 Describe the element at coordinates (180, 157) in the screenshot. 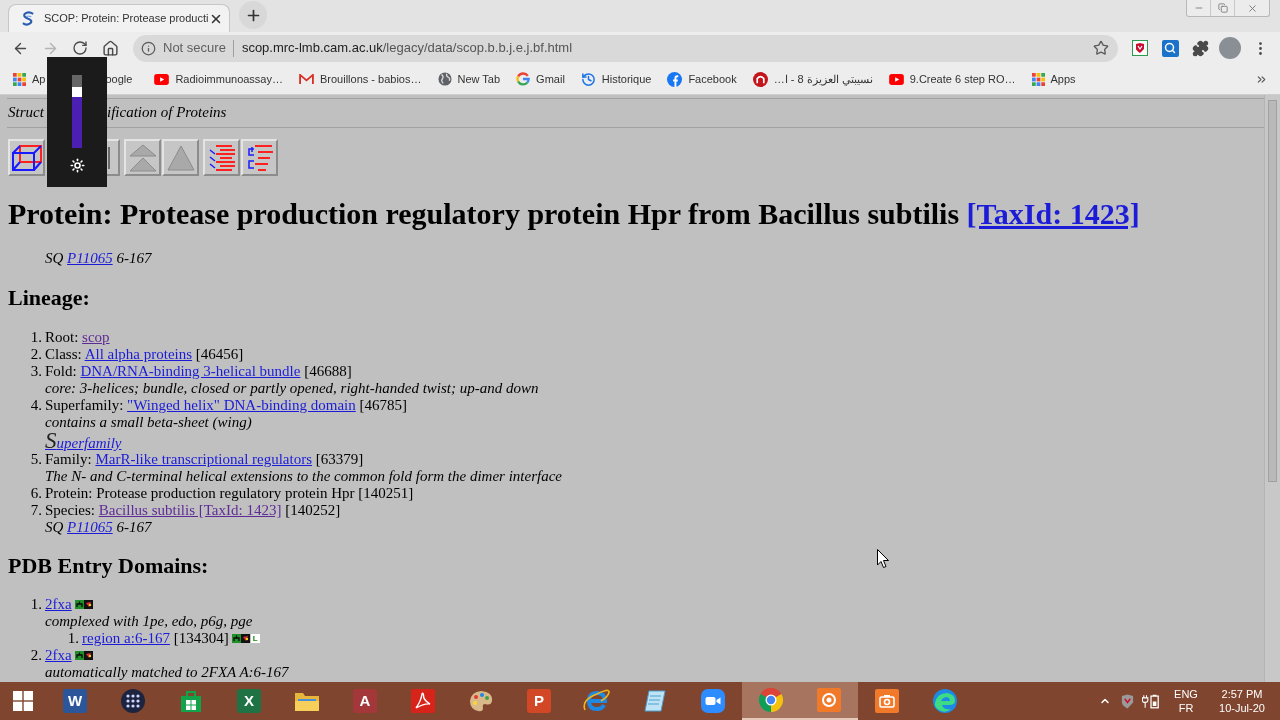

I see `up-triangle-icon` at that location.